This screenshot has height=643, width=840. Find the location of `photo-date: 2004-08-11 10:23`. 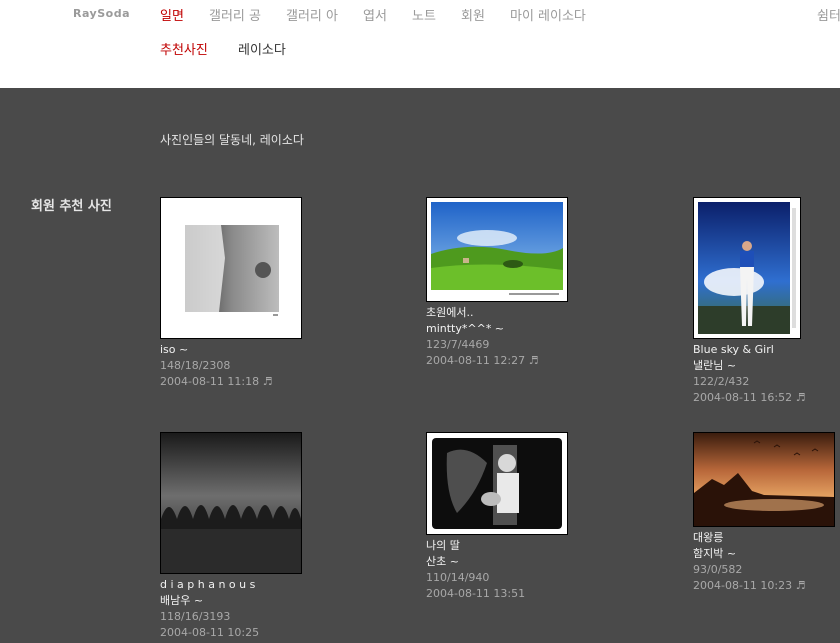

photo-date: 2004-08-11 10:23 is located at coordinates (743, 585).